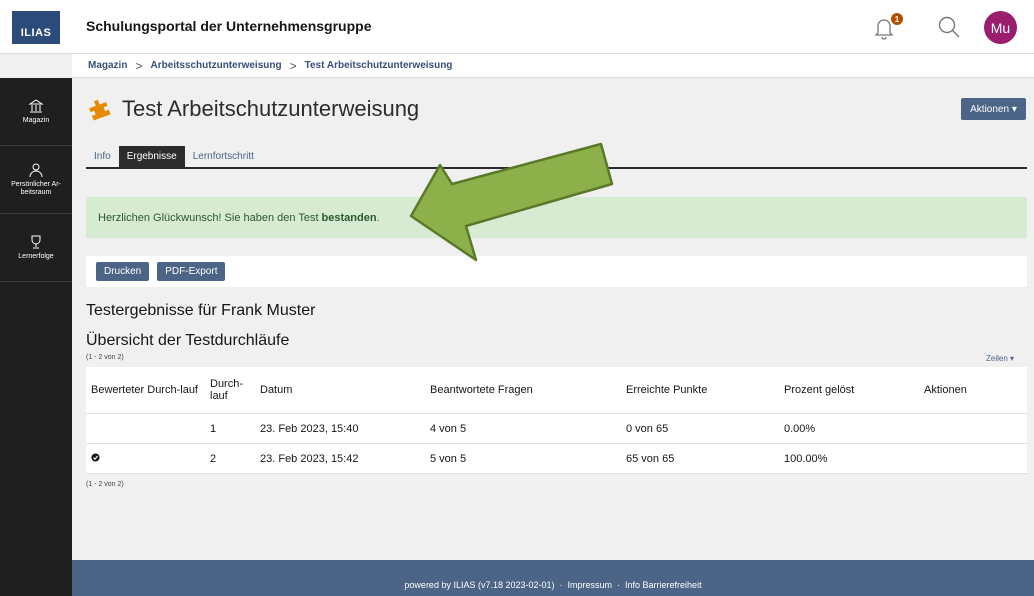 The width and height of the screenshot is (1034, 596). I want to click on mainbar-label: Magazin, so click(36, 120).